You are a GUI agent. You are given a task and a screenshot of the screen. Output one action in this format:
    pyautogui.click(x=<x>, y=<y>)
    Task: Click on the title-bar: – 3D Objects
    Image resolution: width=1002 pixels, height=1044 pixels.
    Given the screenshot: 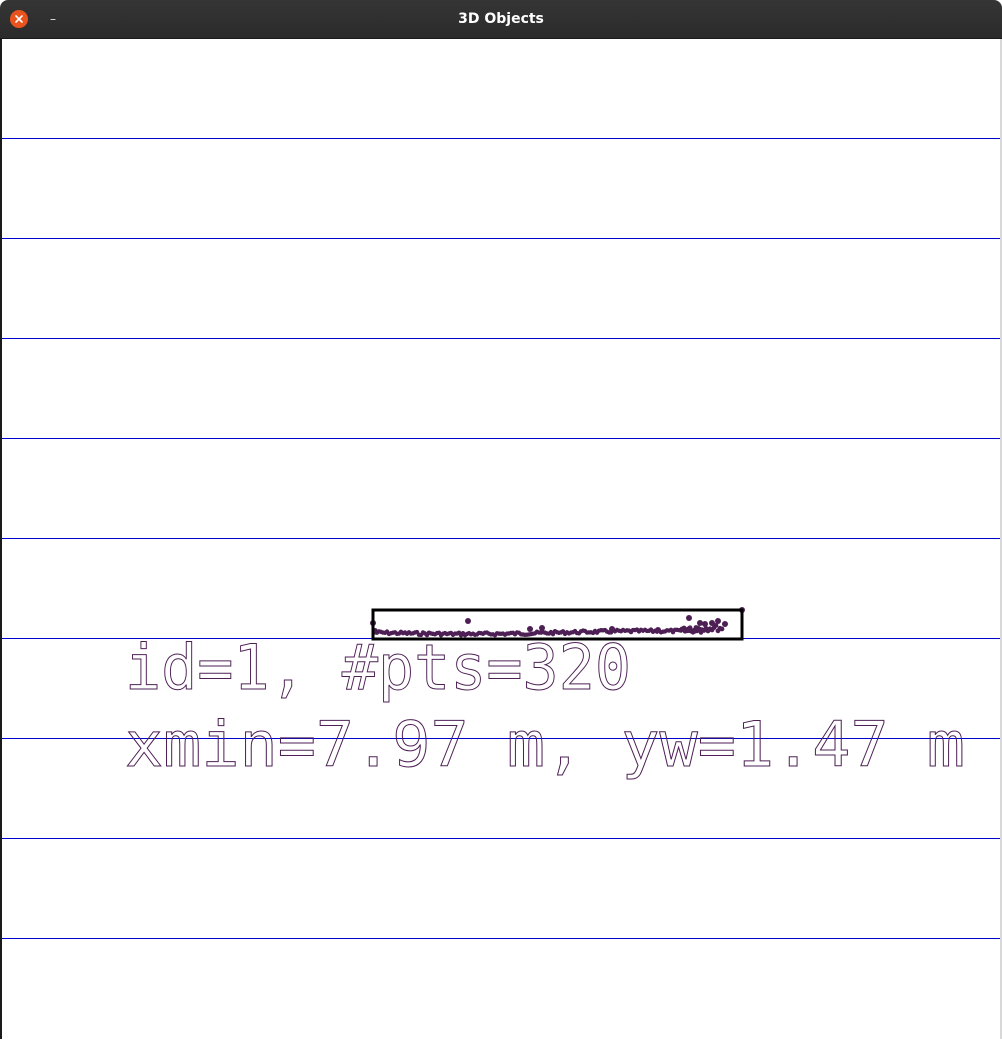 What is the action you would take?
    pyautogui.click(x=501, y=19)
    